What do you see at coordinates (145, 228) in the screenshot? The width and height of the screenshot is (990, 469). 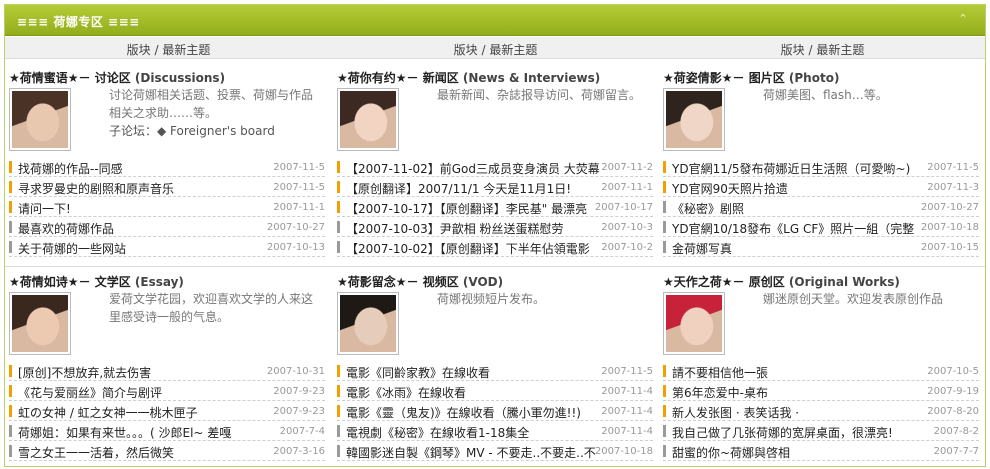 I see `topic-link: 最喜欢的荷娜作品` at bounding box center [145, 228].